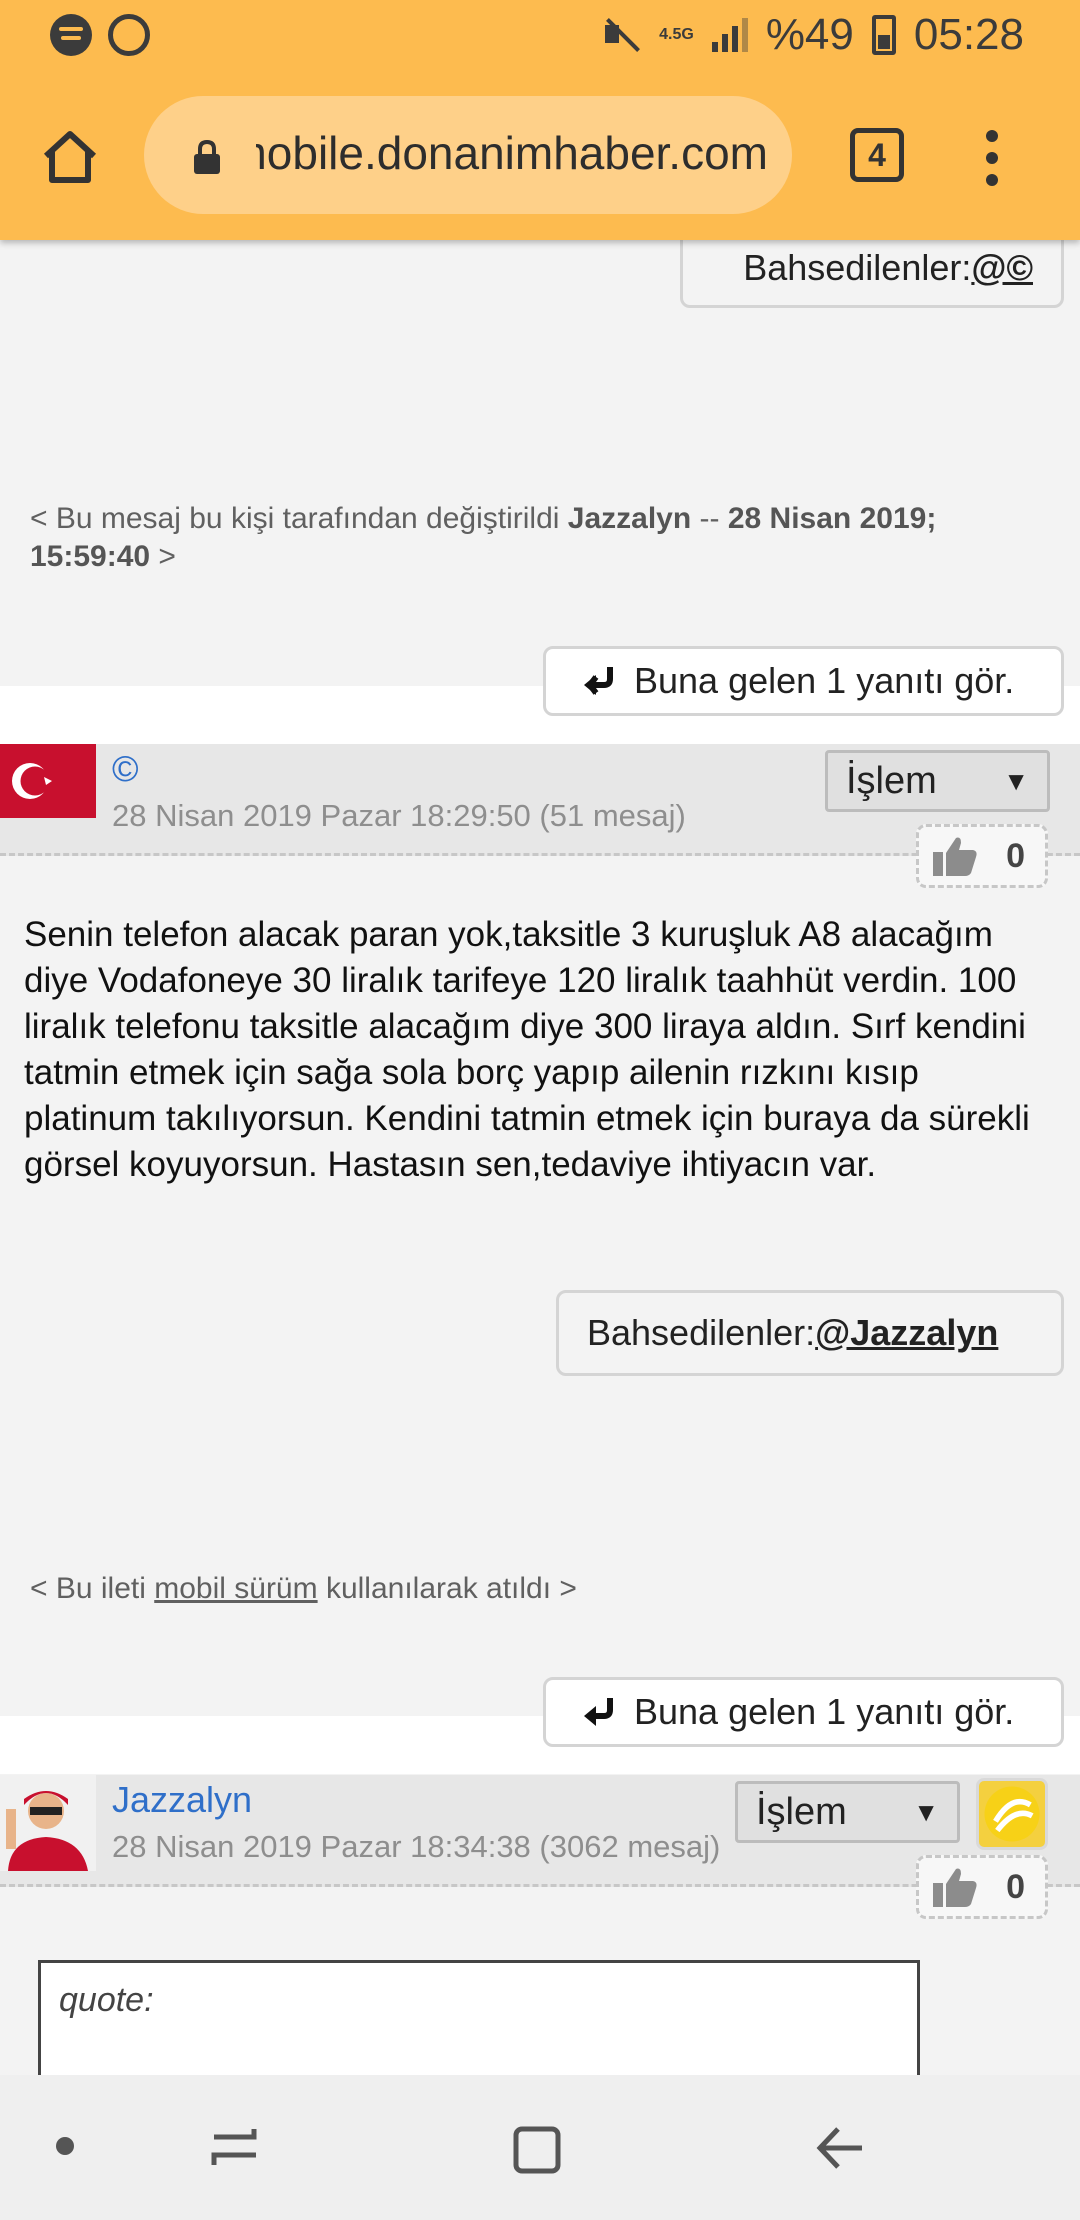  I want to click on nav-dot-icon, so click(65, 2146).